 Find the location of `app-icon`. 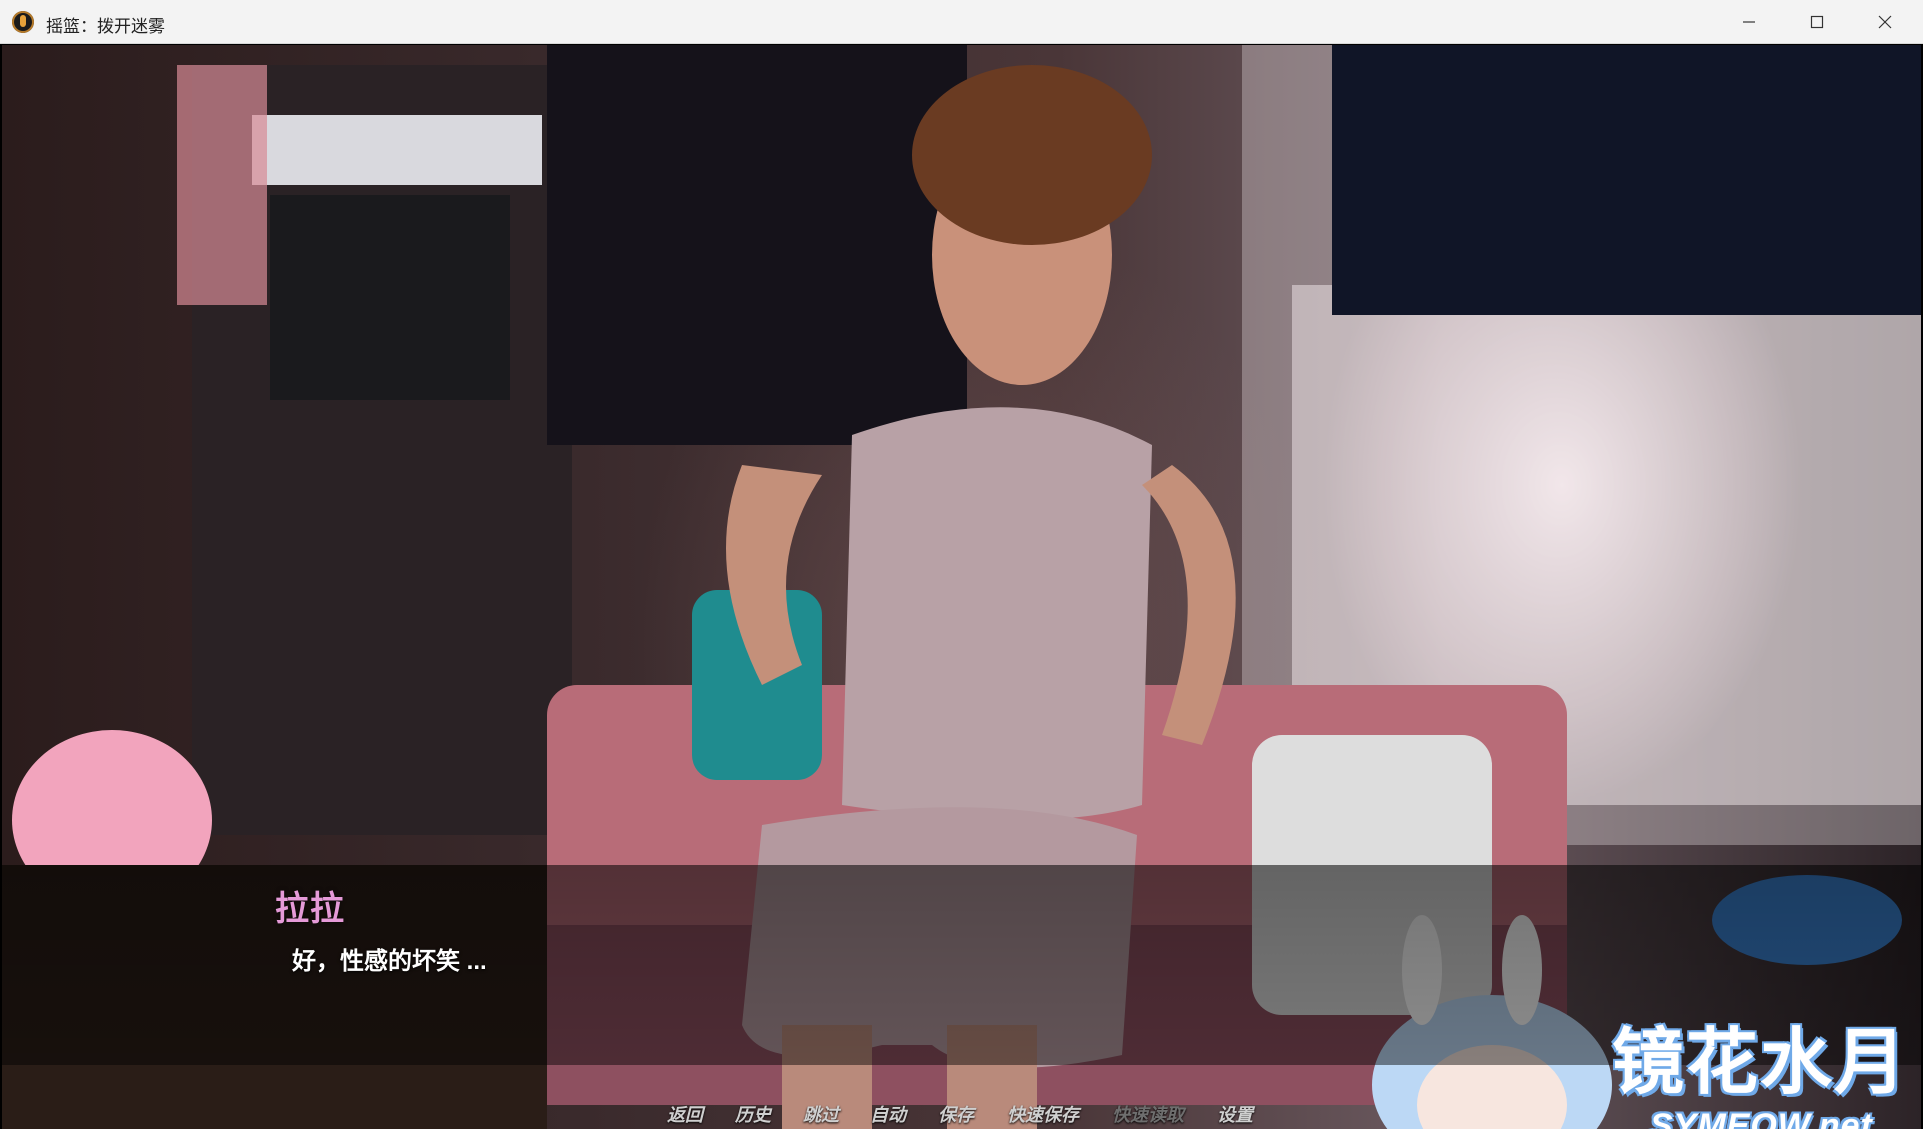

app-icon is located at coordinates (23, 22).